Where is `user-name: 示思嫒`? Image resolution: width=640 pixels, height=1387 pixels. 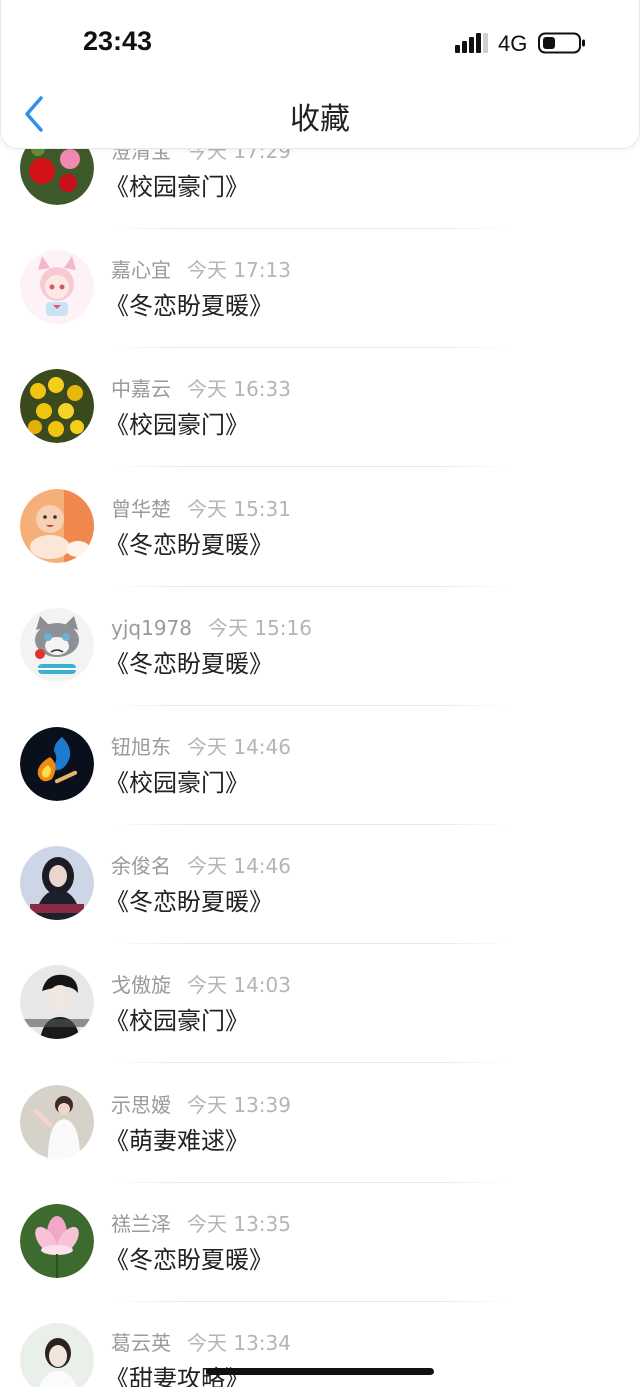 user-name: 示思嫒 is located at coordinates (141, 1105).